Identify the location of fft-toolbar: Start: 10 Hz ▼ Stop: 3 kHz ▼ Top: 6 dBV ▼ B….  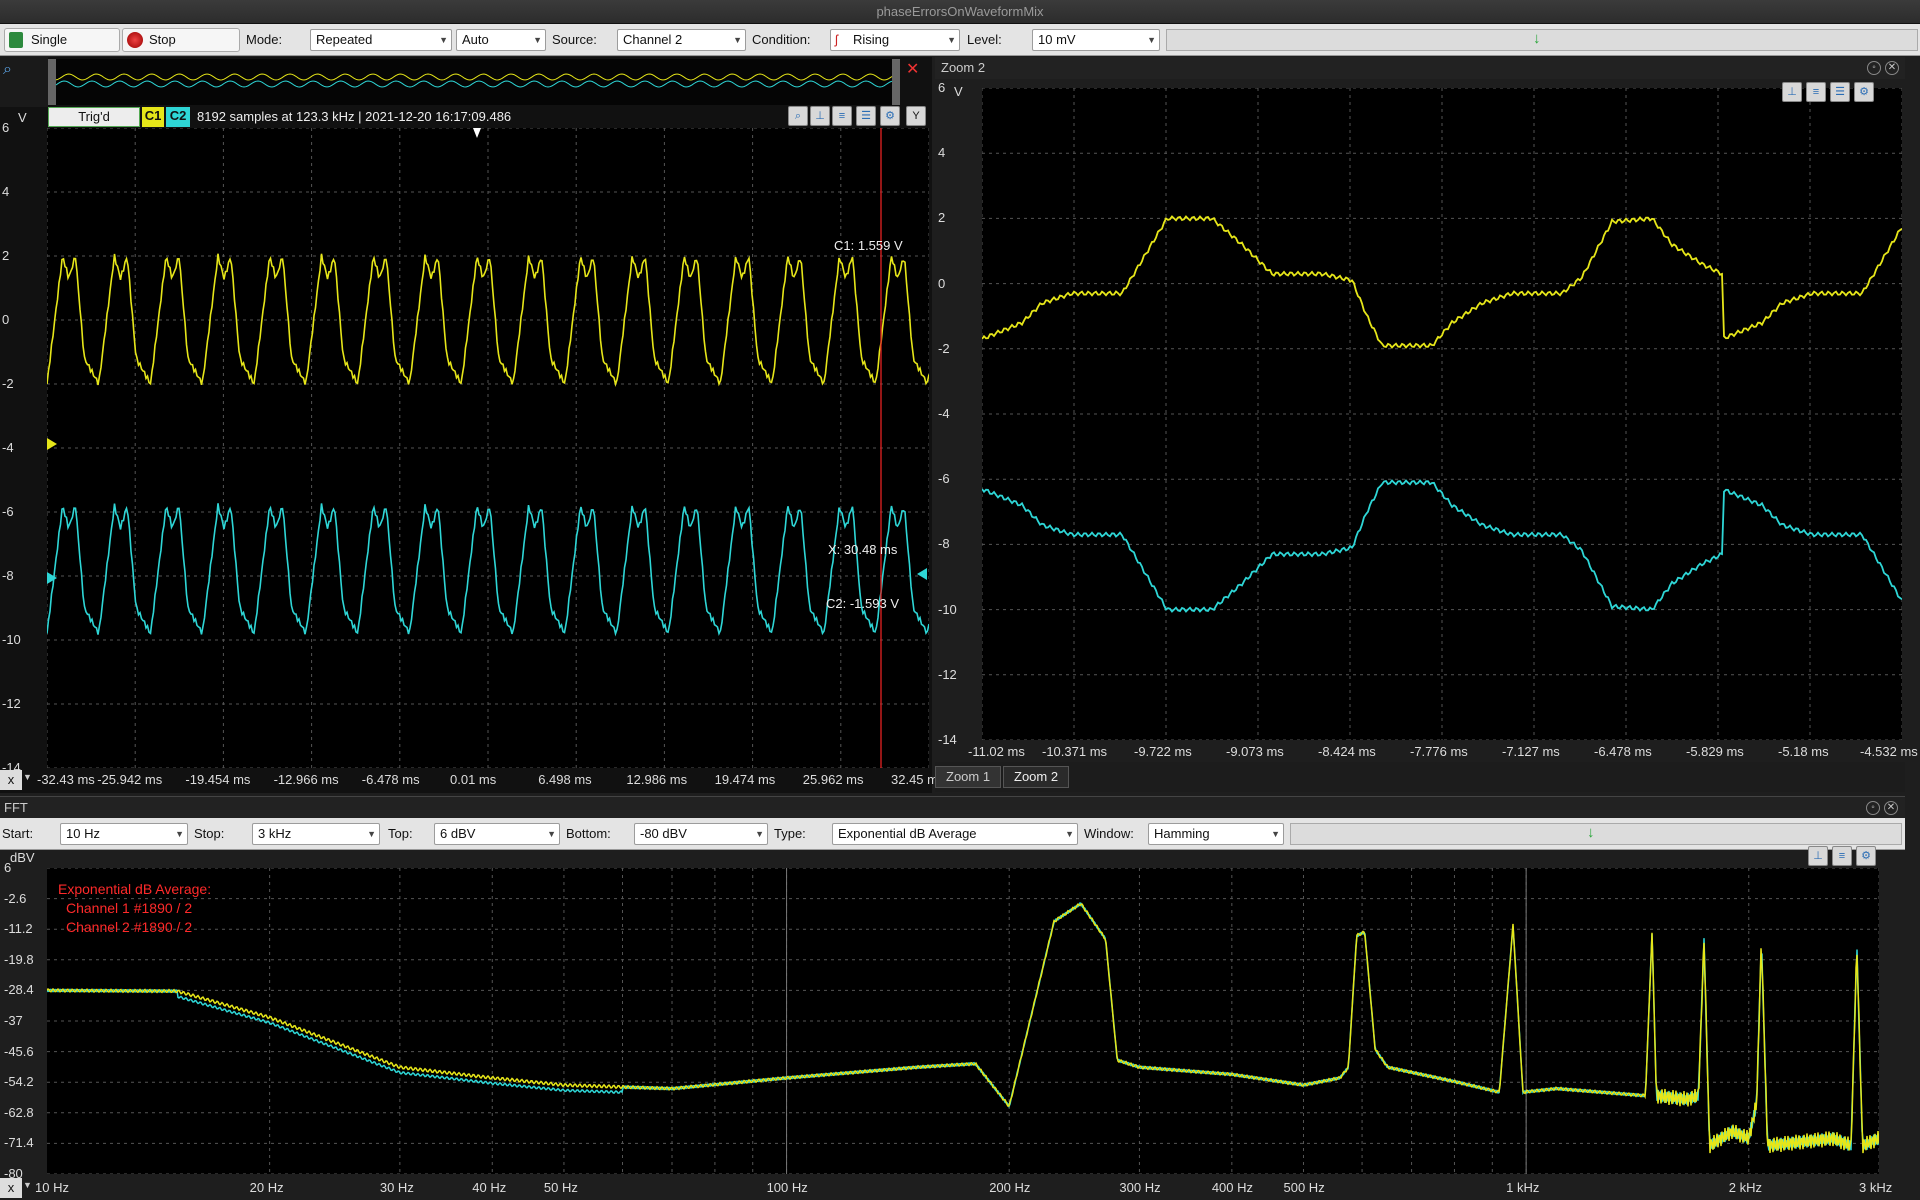
(952, 834).